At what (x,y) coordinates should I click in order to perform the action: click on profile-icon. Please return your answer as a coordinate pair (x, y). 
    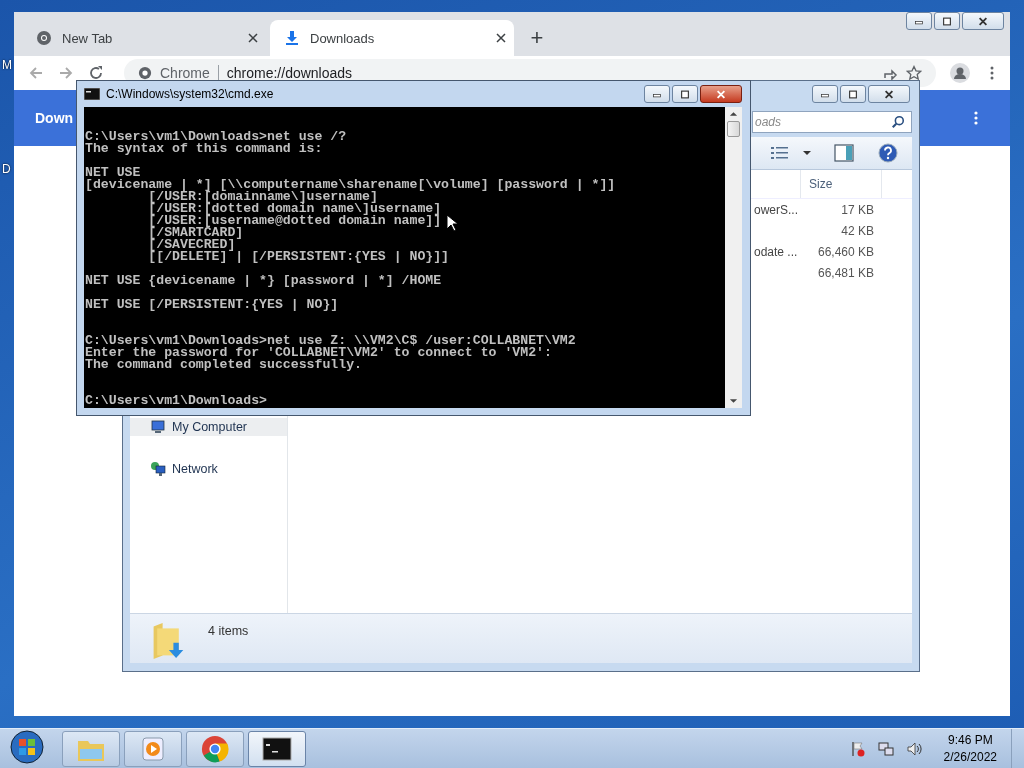
    Looking at the image, I should click on (960, 73).